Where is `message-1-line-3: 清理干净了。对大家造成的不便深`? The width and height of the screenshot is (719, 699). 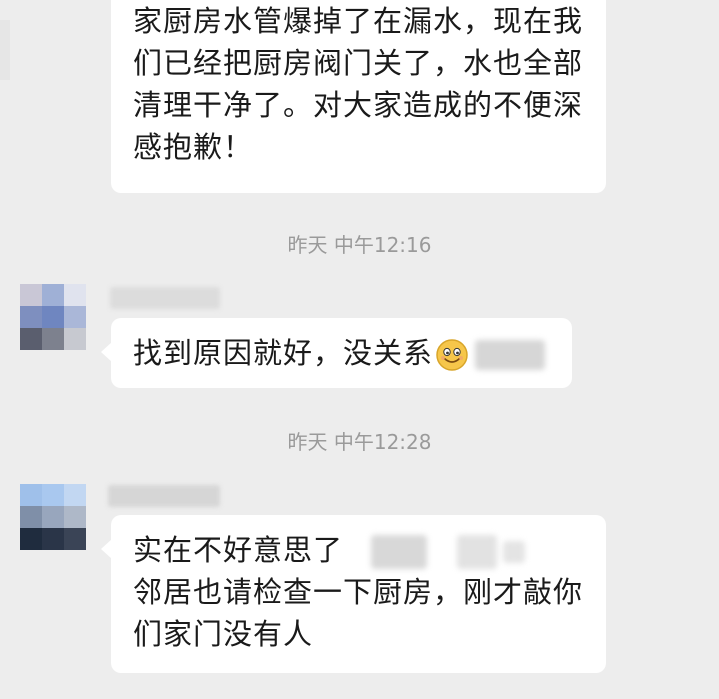 message-1-line-3: 清理干净了。对大家造成的不便深 is located at coordinates (358, 105).